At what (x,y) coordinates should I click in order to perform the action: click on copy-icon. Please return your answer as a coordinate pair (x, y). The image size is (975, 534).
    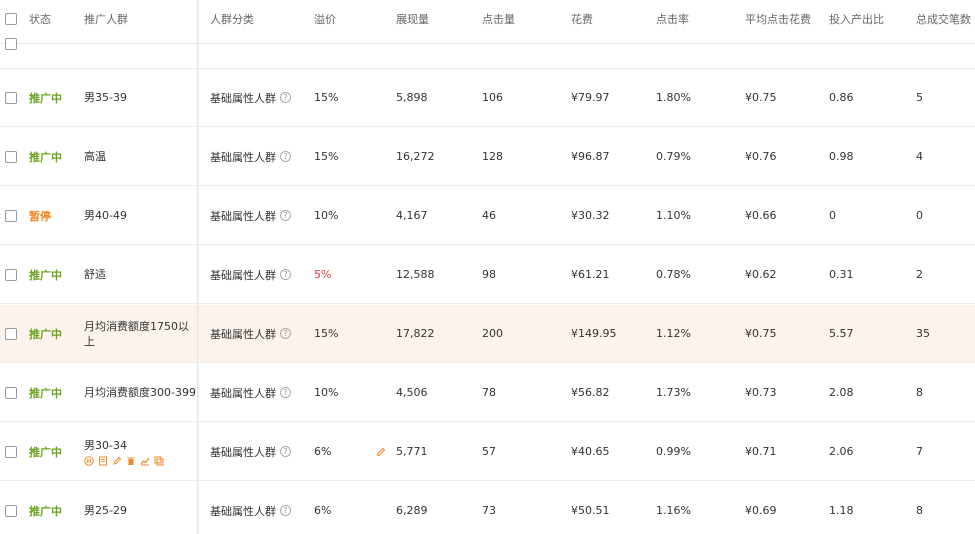
    Looking at the image, I should click on (159, 461).